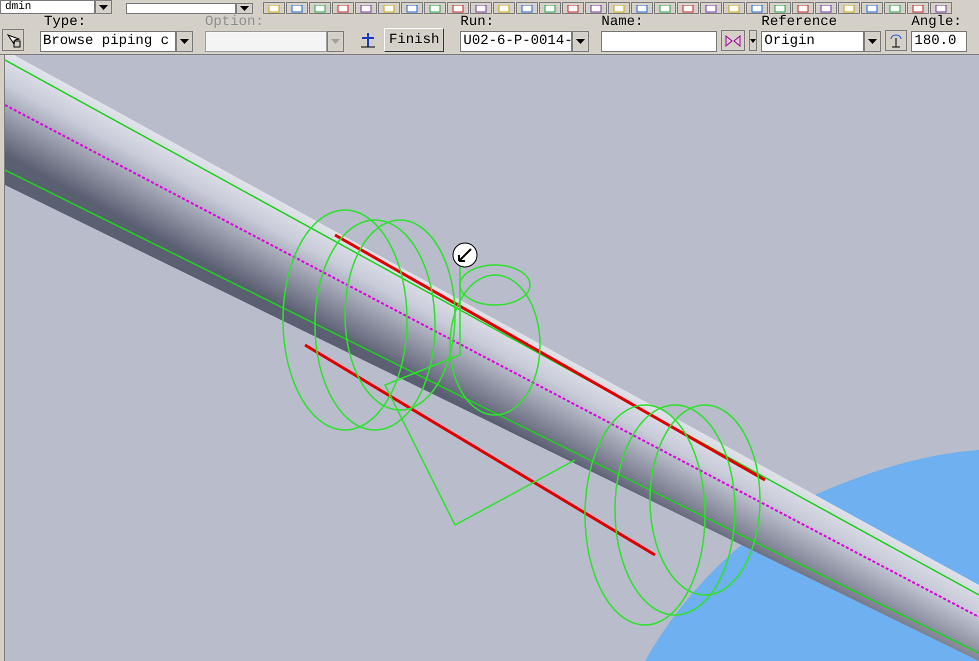 The image size is (979, 661). I want to click on mirror-button, so click(733, 40).